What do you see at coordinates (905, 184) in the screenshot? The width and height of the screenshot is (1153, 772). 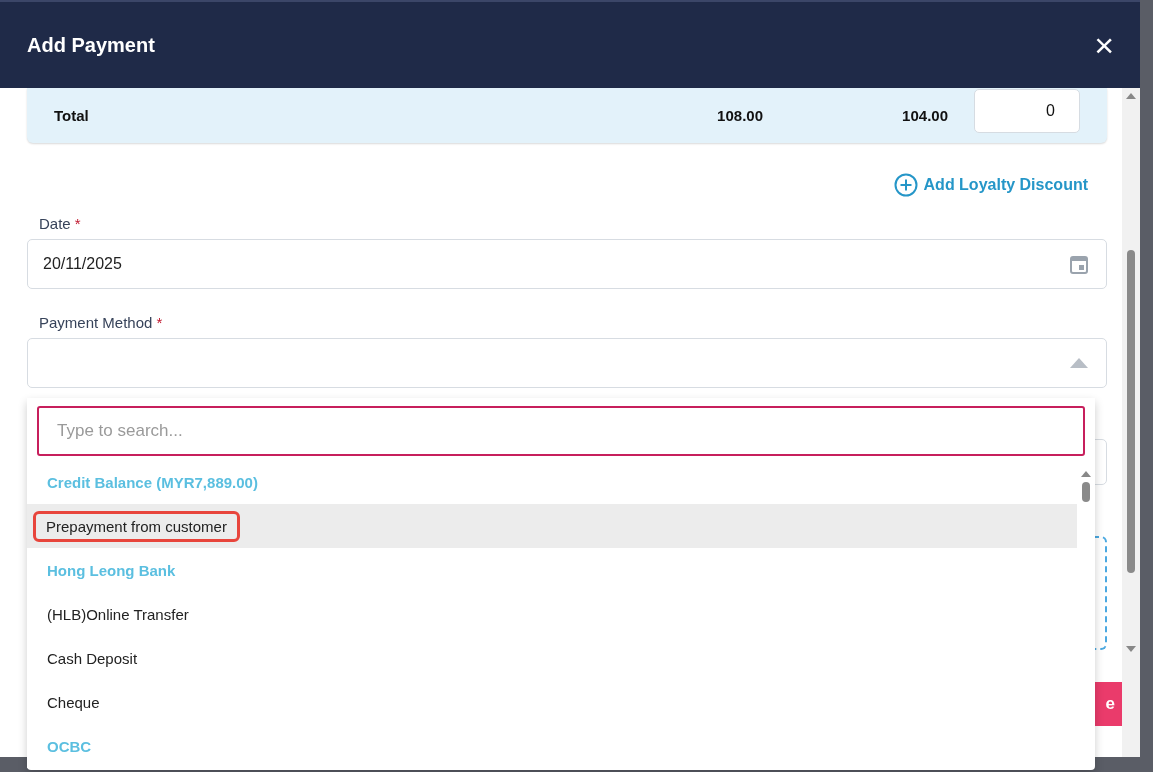 I see `plus-circle-icon` at bounding box center [905, 184].